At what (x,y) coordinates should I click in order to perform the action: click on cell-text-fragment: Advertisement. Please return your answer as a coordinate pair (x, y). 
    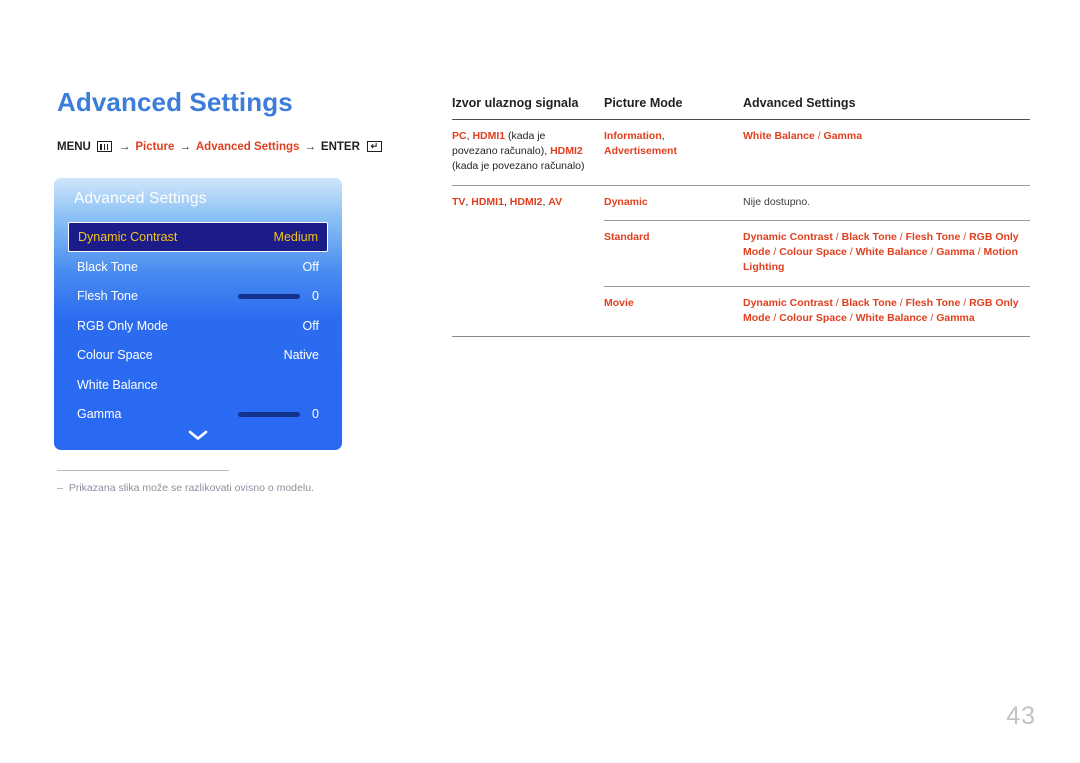
    Looking at the image, I should click on (640, 151).